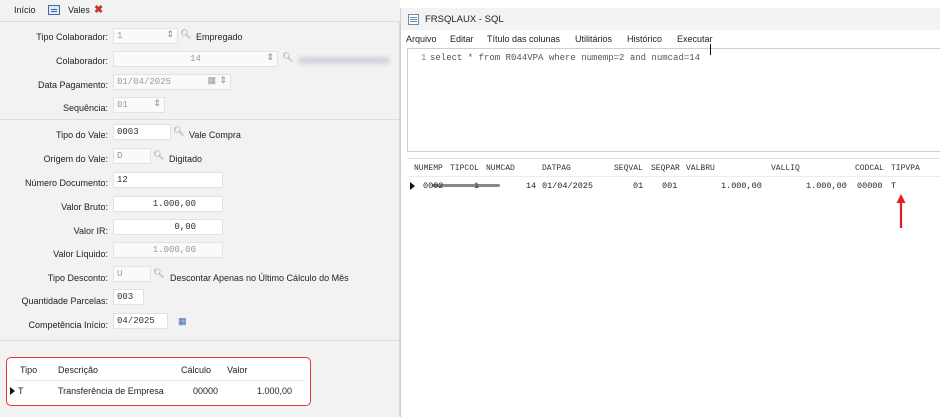  Describe the element at coordinates (785, 168) in the screenshot. I see `col-header-valliq: VALLIQ` at that location.